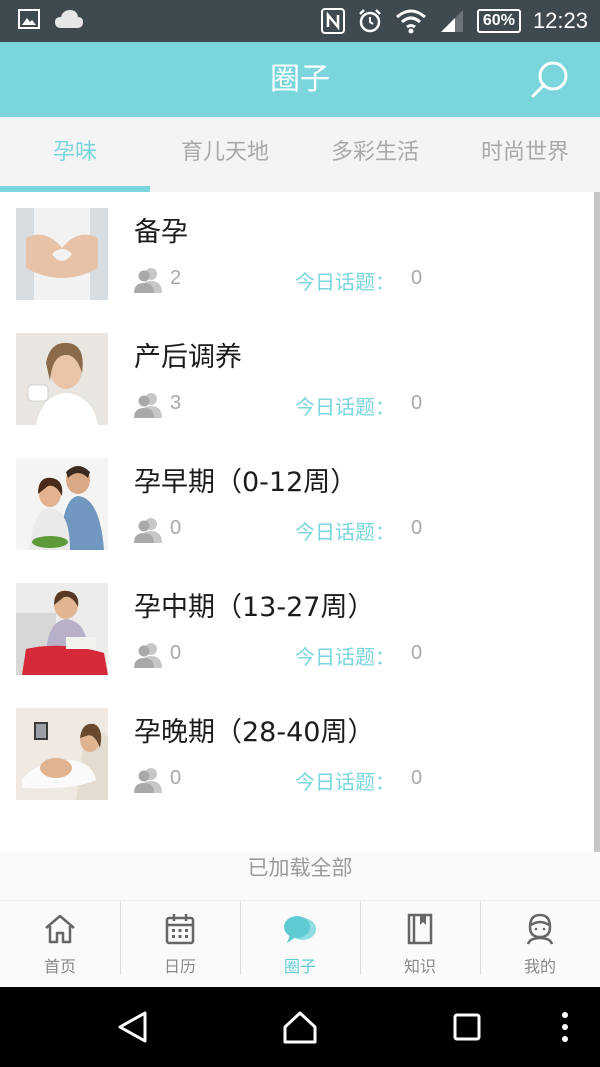 Image resolution: width=600 pixels, height=1067 pixels. I want to click on circle-name: 备孕, so click(161, 232).